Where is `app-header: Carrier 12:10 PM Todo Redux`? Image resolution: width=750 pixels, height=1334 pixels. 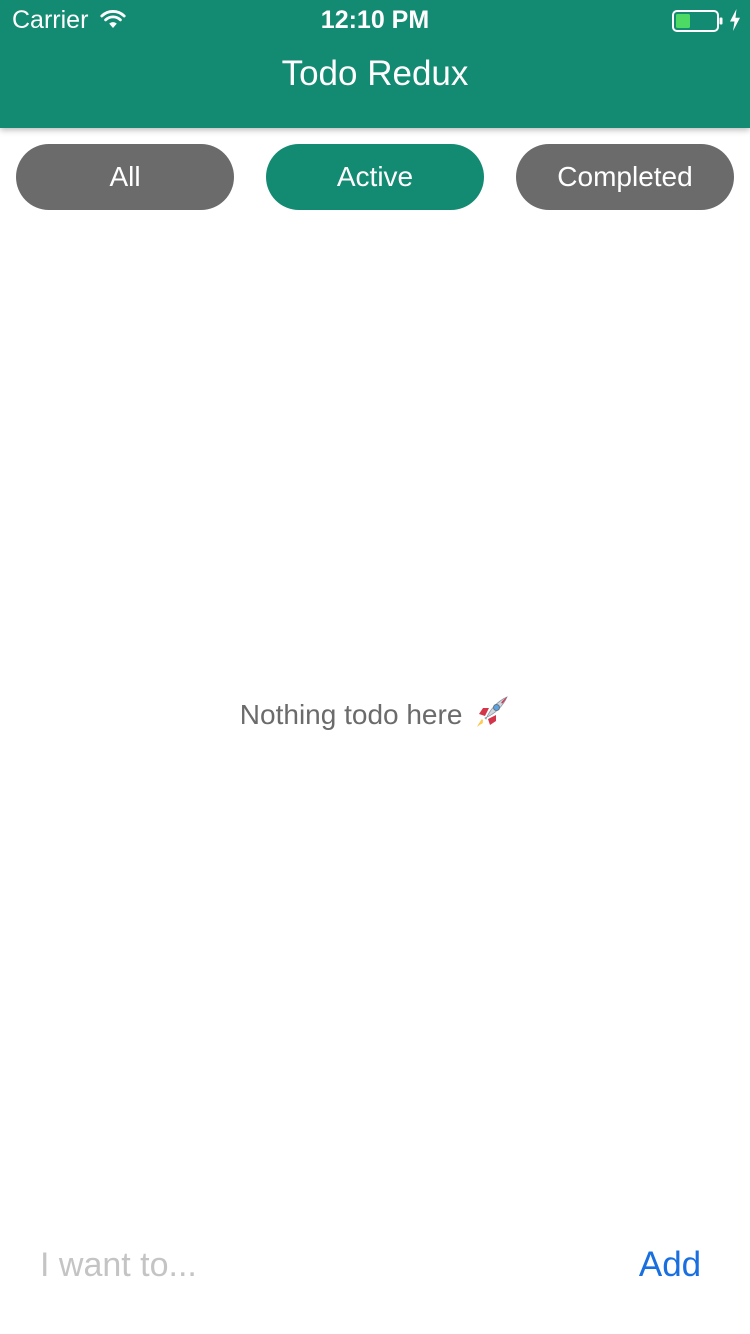 app-header: Carrier 12:10 PM Todo Redux is located at coordinates (375, 64).